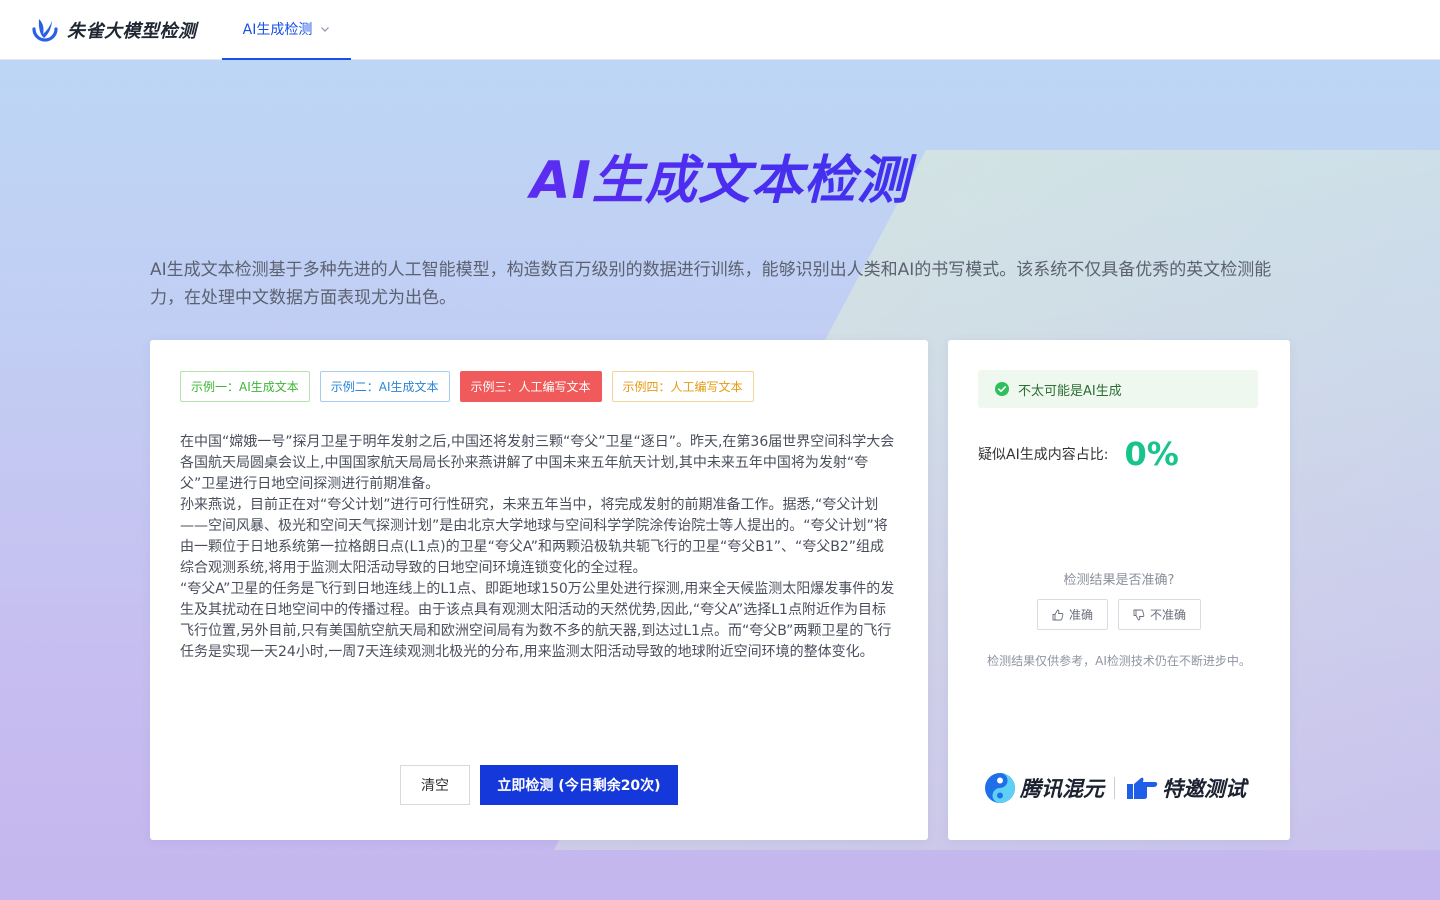  Describe the element at coordinates (1062, 789) in the screenshot. I see `partner-name: 腾讯混元` at that location.